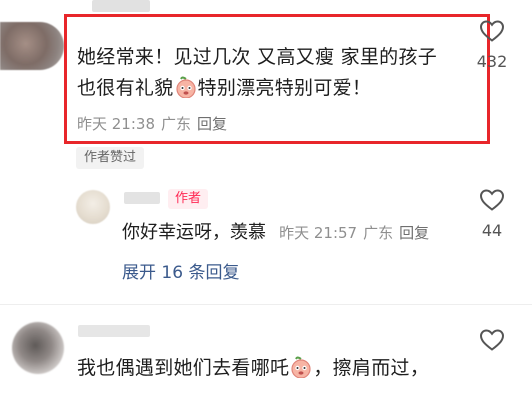 This screenshot has height=417, width=532. What do you see at coordinates (176, 124) in the screenshot?
I see `comment-location: 广东` at bounding box center [176, 124].